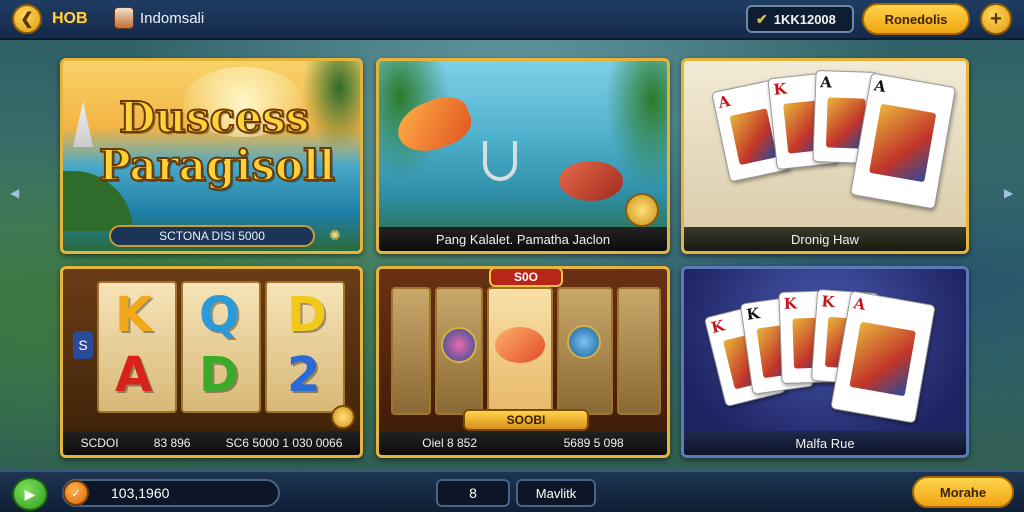  I want to click on jackpot-banner: SCTONA DISI 5000, so click(212, 236).